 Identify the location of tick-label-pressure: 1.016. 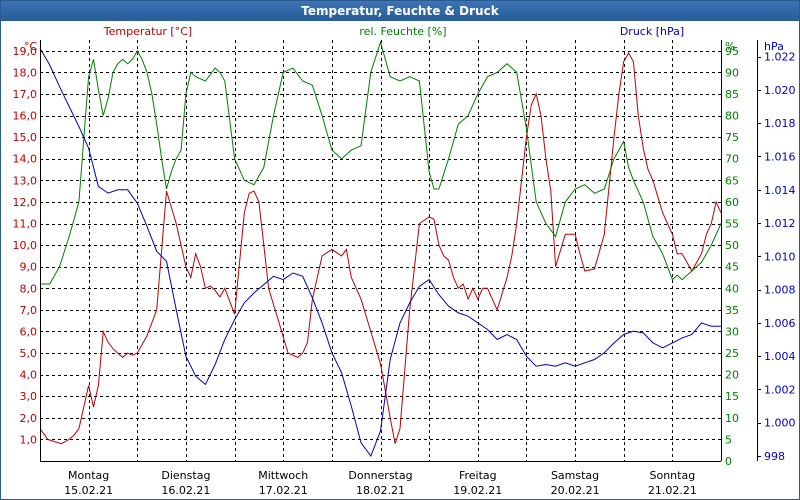
(780, 156).